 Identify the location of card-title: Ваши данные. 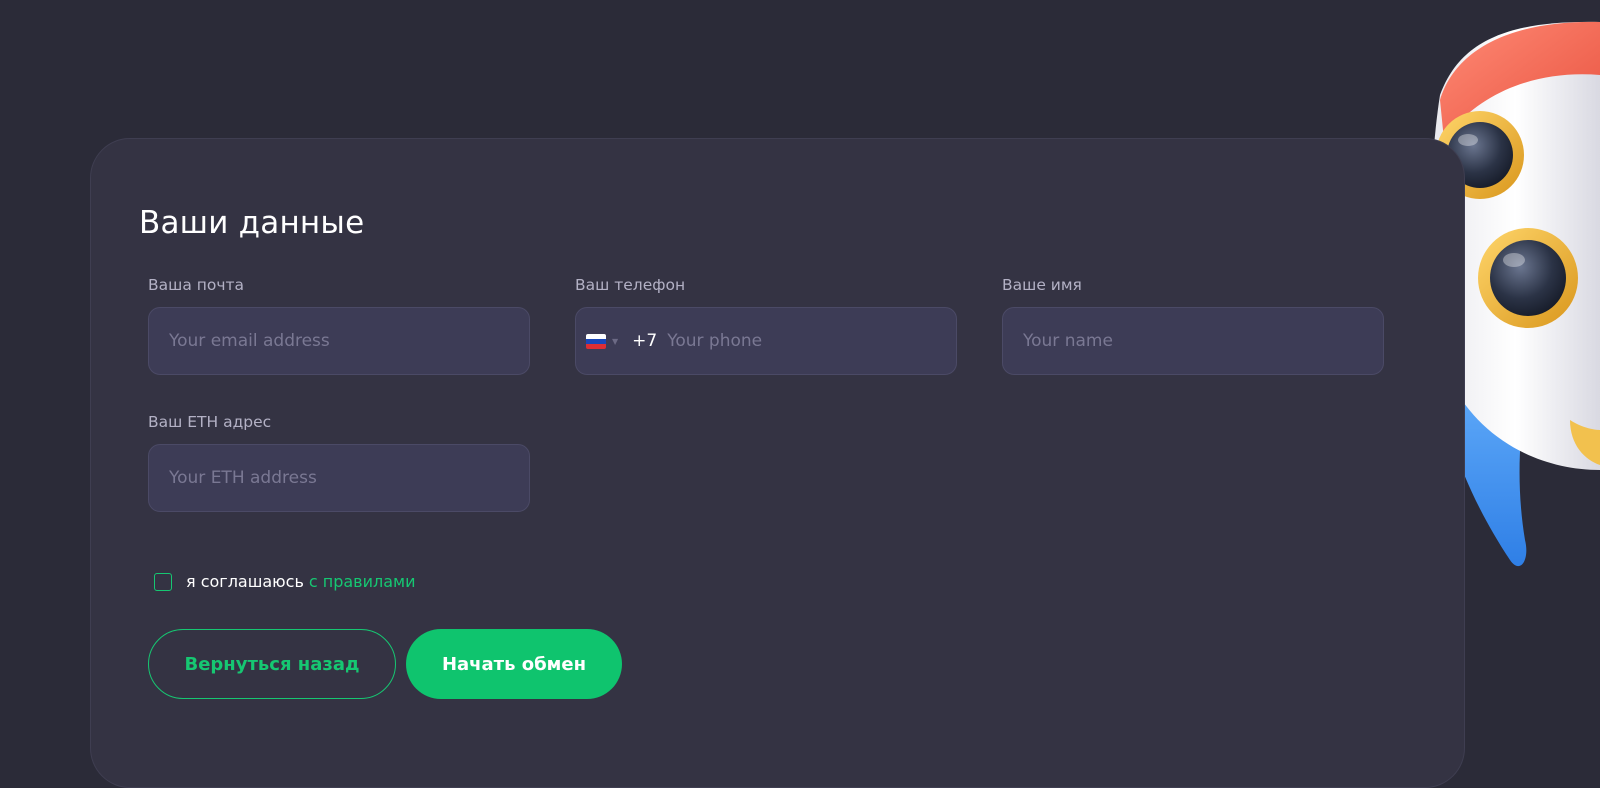
(252, 223).